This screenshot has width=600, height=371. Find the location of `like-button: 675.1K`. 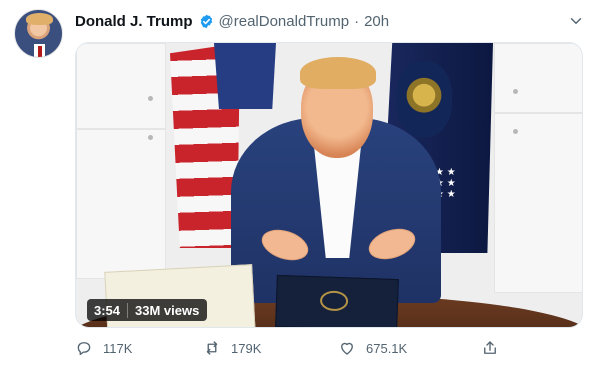

like-button: 675.1K is located at coordinates (372, 348).